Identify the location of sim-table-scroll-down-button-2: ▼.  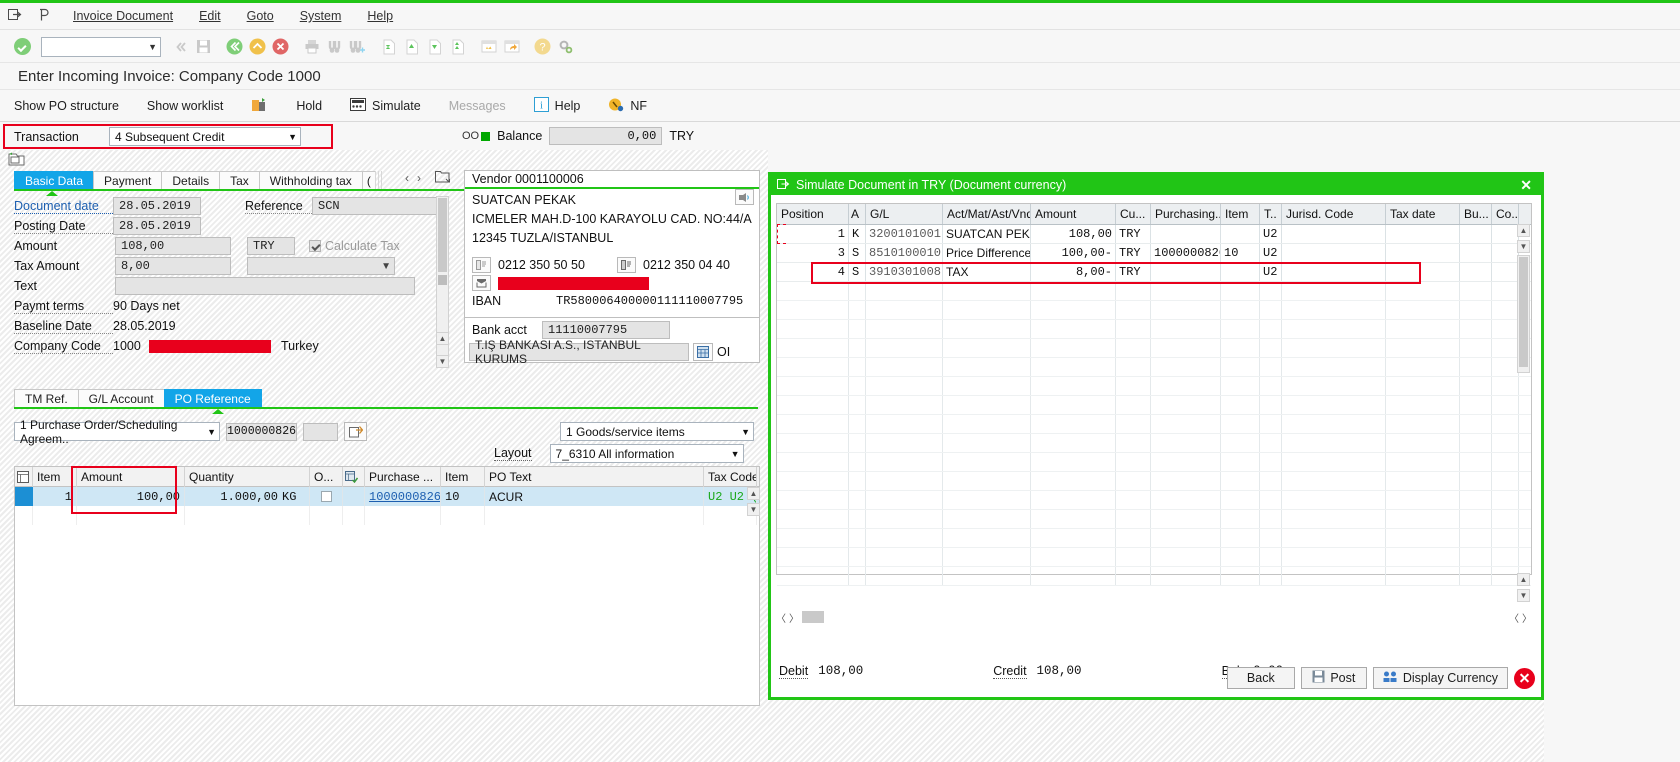
(1523, 595).